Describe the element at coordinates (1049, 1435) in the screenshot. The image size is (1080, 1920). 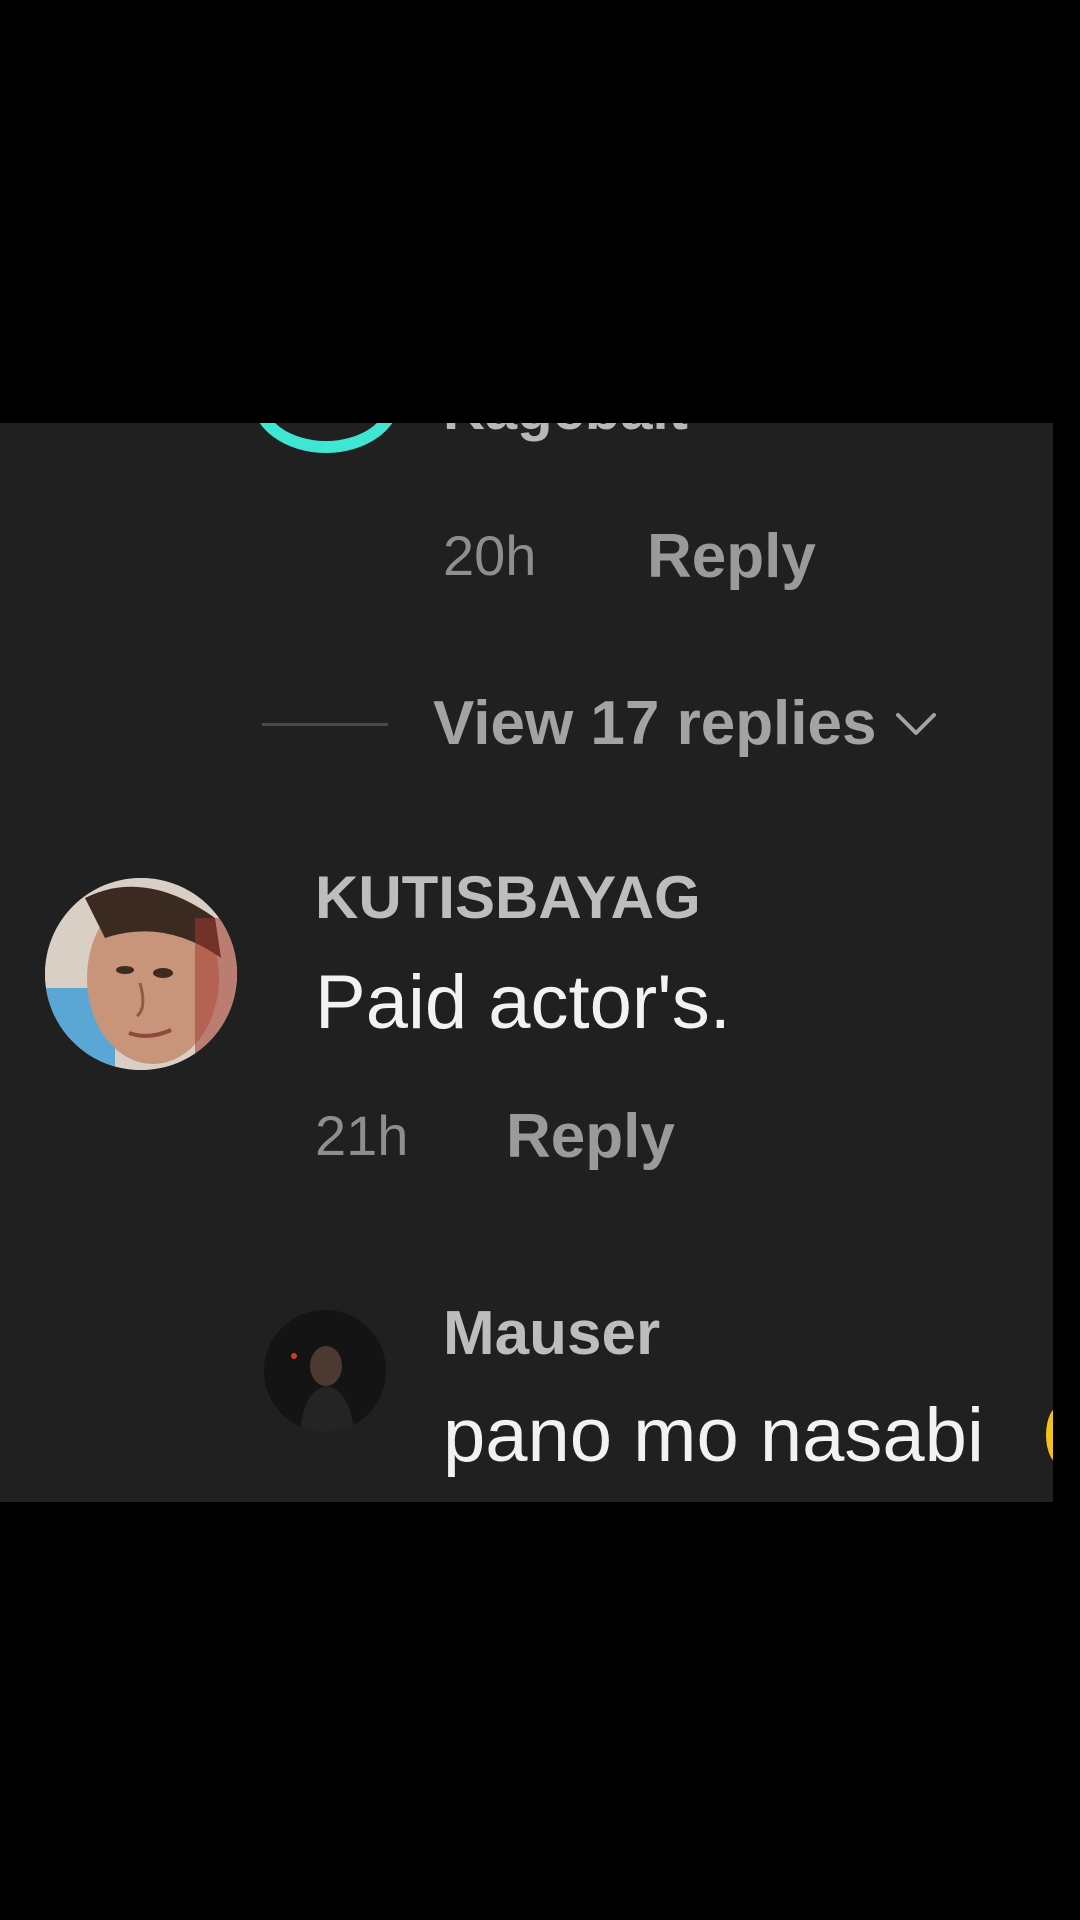
I see `emoji-icon` at that location.